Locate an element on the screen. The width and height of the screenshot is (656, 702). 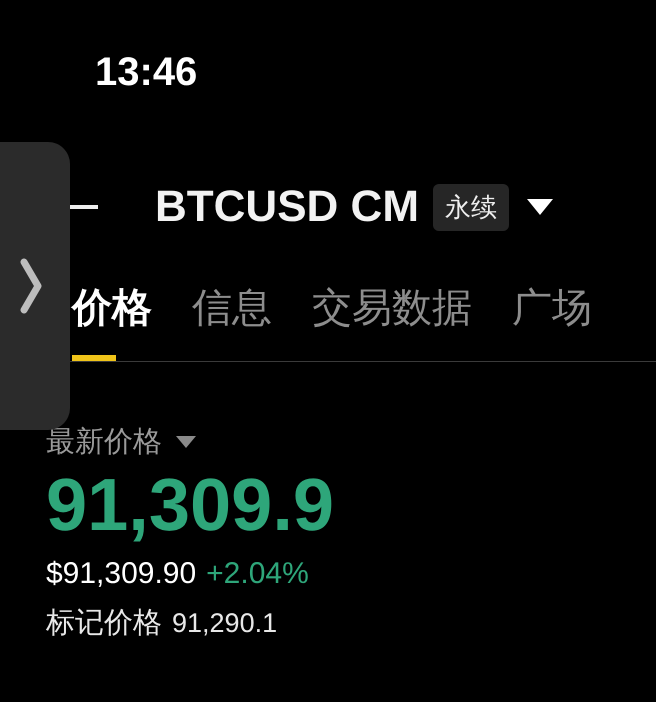
symbol-title: BTCUSD CM is located at coordinates (287, 207).